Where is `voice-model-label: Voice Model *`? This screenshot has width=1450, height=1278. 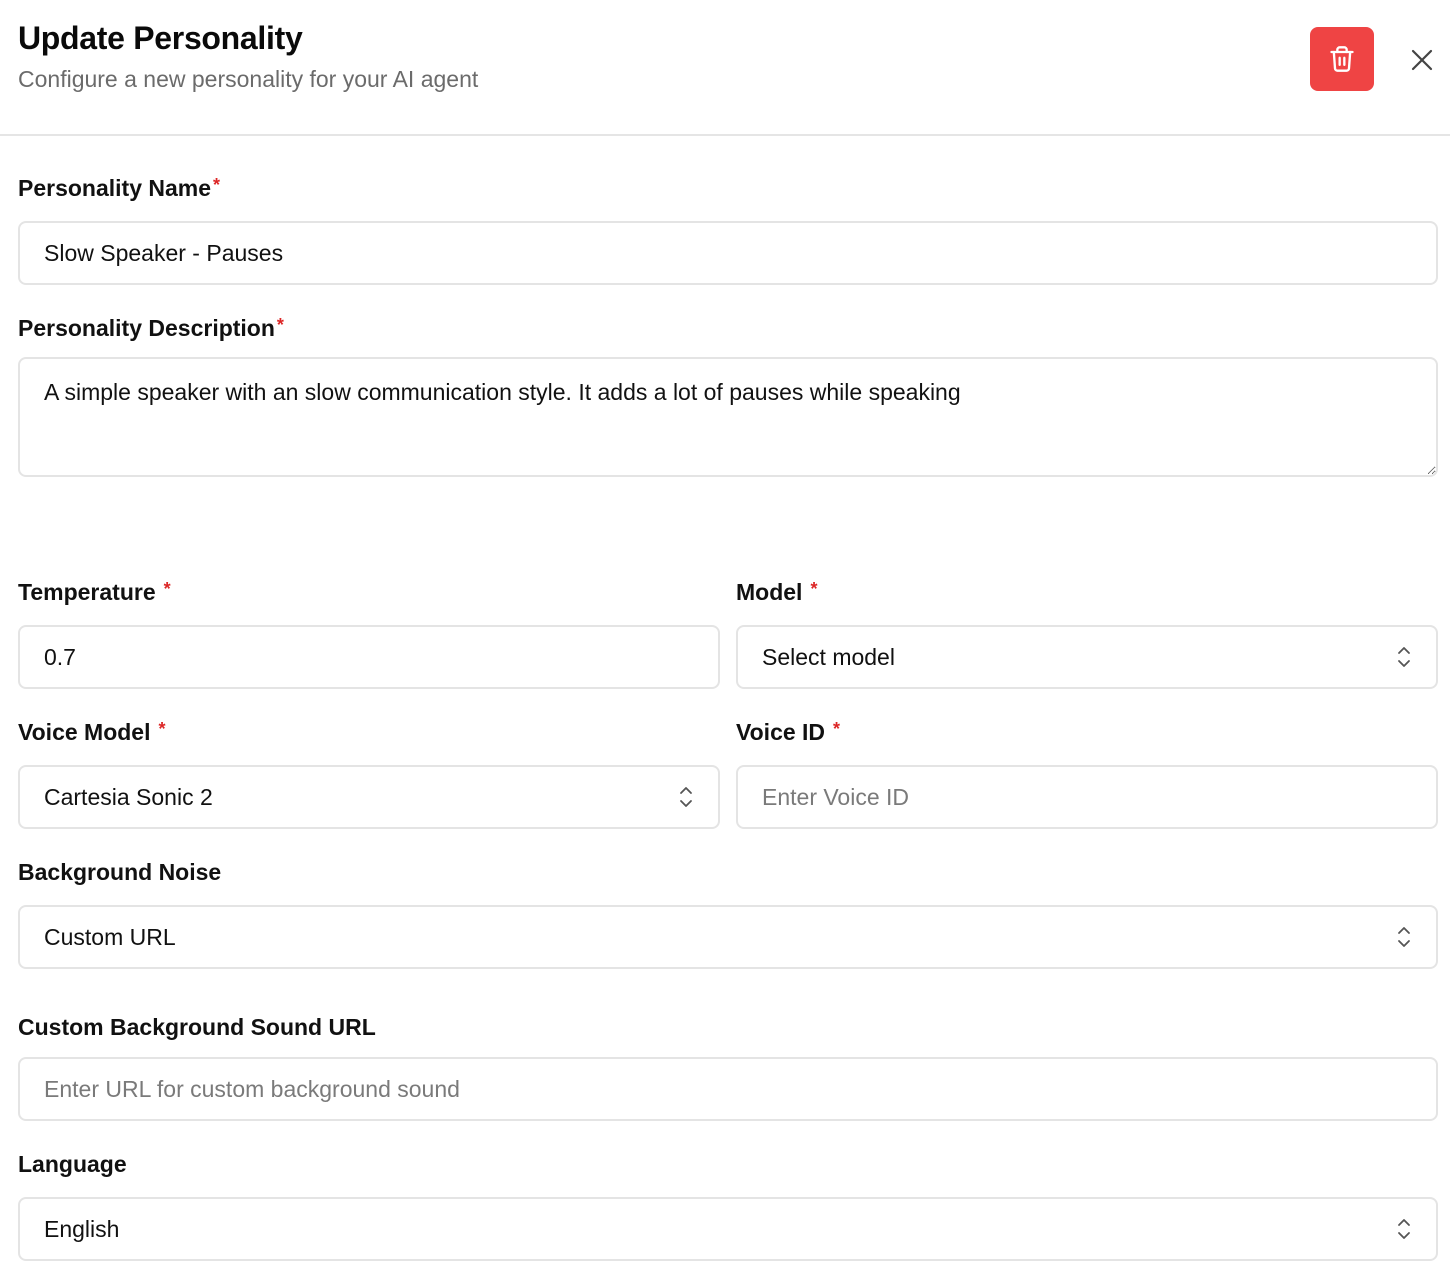
voice-model-label: Voice Model * is located at coordinates (92, 732).